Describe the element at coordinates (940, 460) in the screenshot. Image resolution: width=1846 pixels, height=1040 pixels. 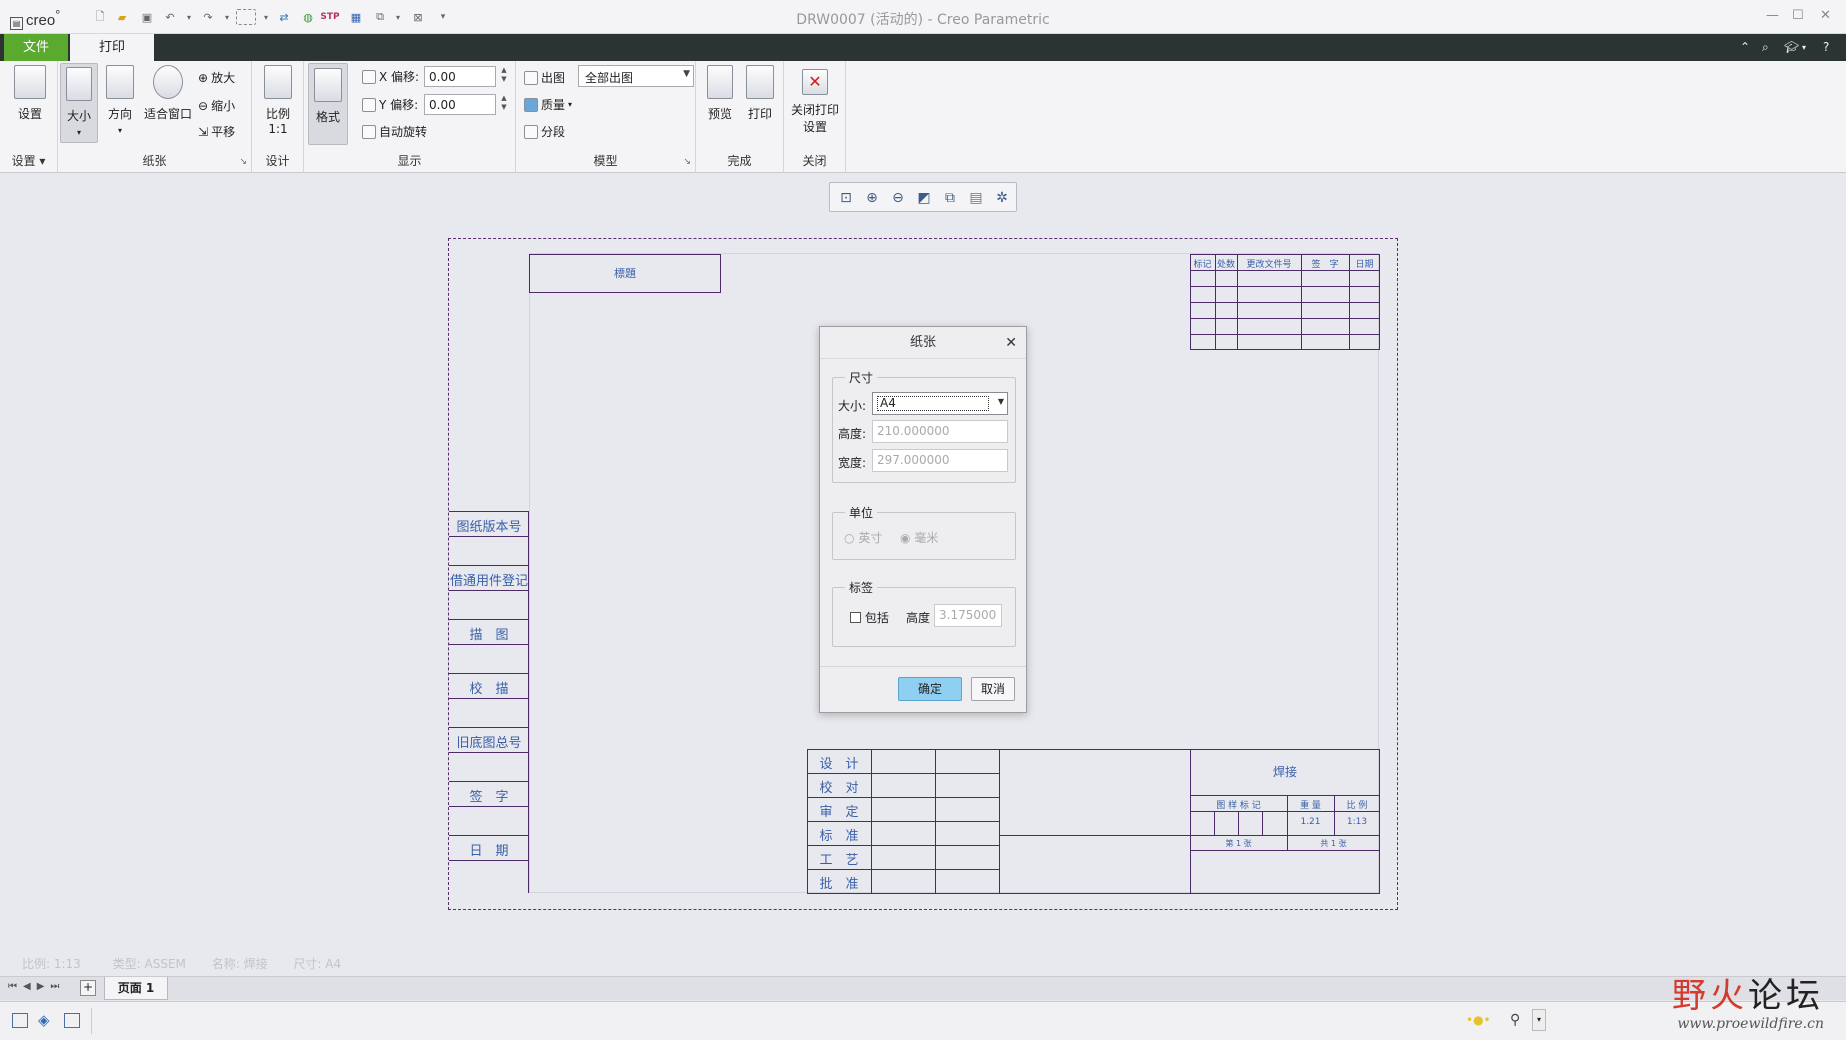
I see `width-field: 297.000000` at that location.